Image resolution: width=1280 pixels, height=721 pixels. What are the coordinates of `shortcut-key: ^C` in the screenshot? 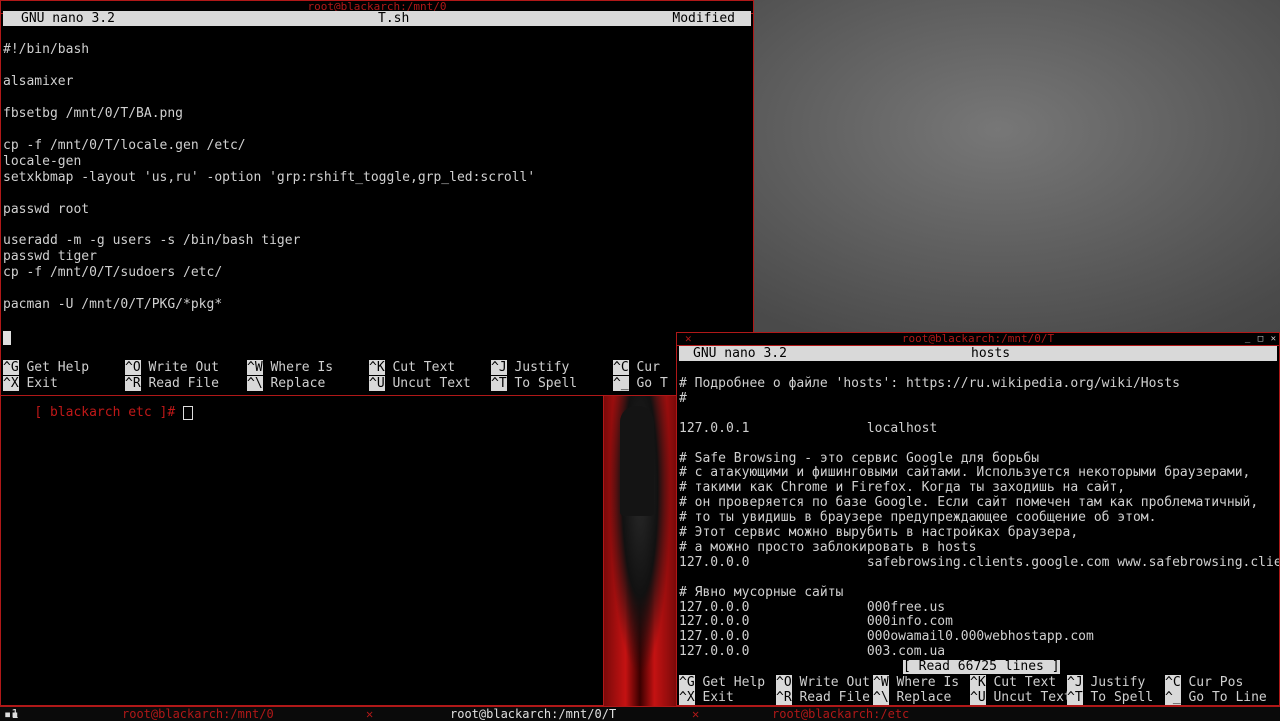 It's located at (621, 367).